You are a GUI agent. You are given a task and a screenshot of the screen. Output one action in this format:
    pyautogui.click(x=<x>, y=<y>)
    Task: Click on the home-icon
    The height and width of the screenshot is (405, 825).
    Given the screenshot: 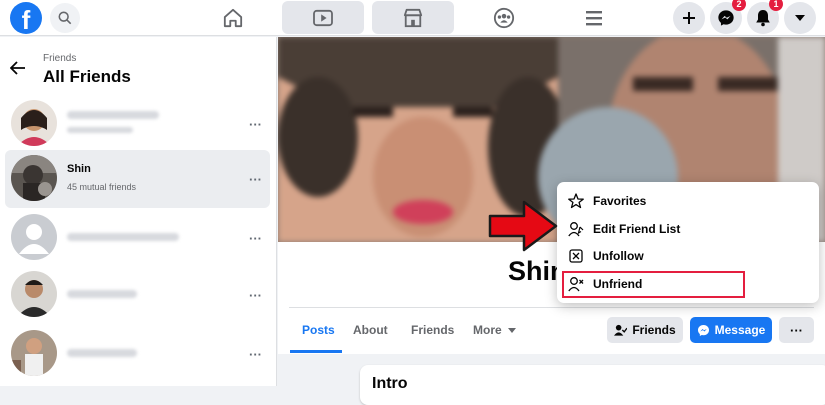 What is the action you would take?
    pyautogui.click(x=233, y=18)
    